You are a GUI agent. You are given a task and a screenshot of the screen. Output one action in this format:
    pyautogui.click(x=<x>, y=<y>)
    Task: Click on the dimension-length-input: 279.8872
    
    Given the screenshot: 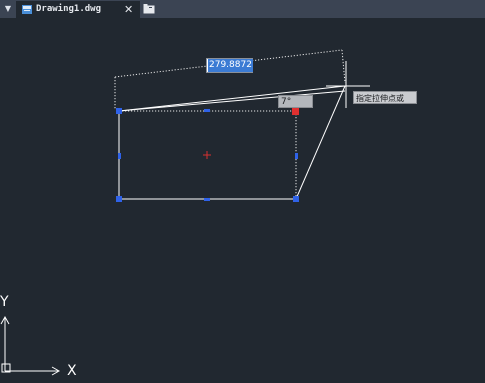 What is the action you would take?
    pyautogui.click(x=229, y=65)
    